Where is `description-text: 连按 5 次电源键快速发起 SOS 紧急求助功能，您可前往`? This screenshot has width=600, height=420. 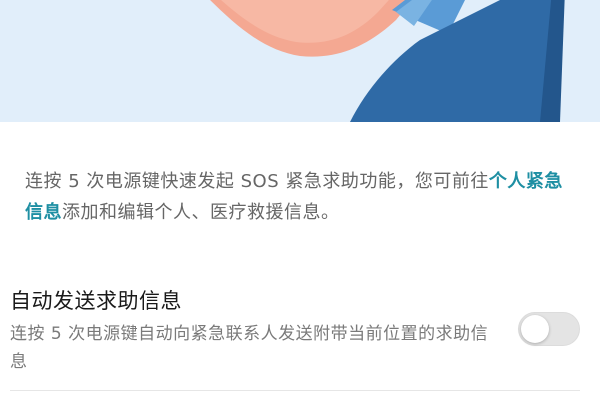
description-text: 连按 5 次电源键快速发起 SOS 紧急求助功能，您可前往 is located at coordinates (257, 181).